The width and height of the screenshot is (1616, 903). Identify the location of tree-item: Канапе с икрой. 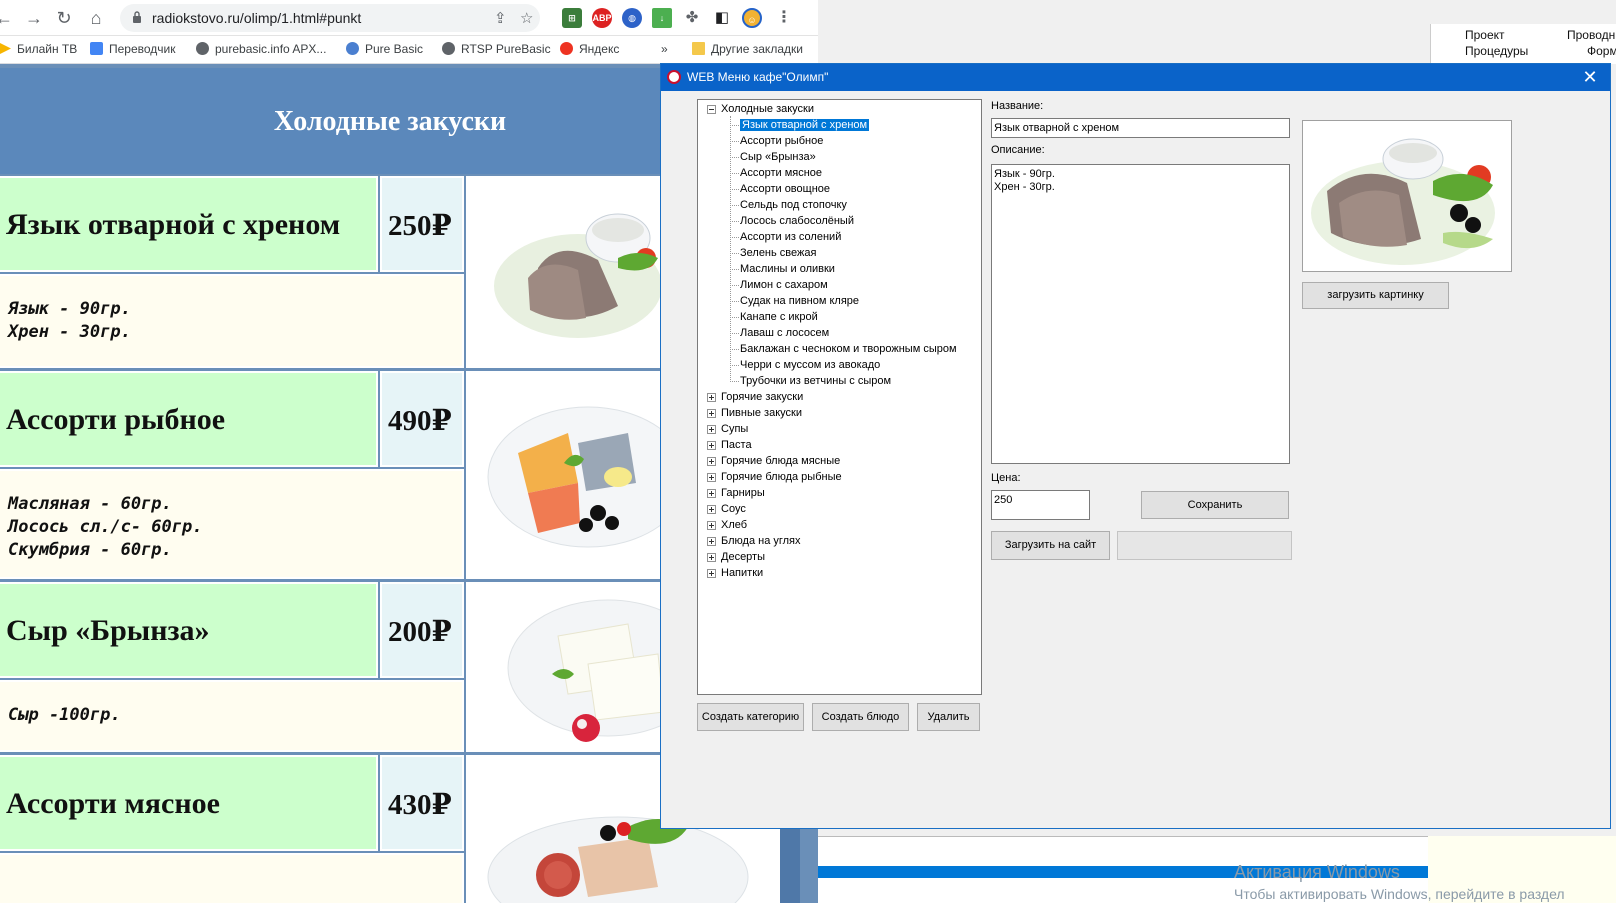
(779, 317).